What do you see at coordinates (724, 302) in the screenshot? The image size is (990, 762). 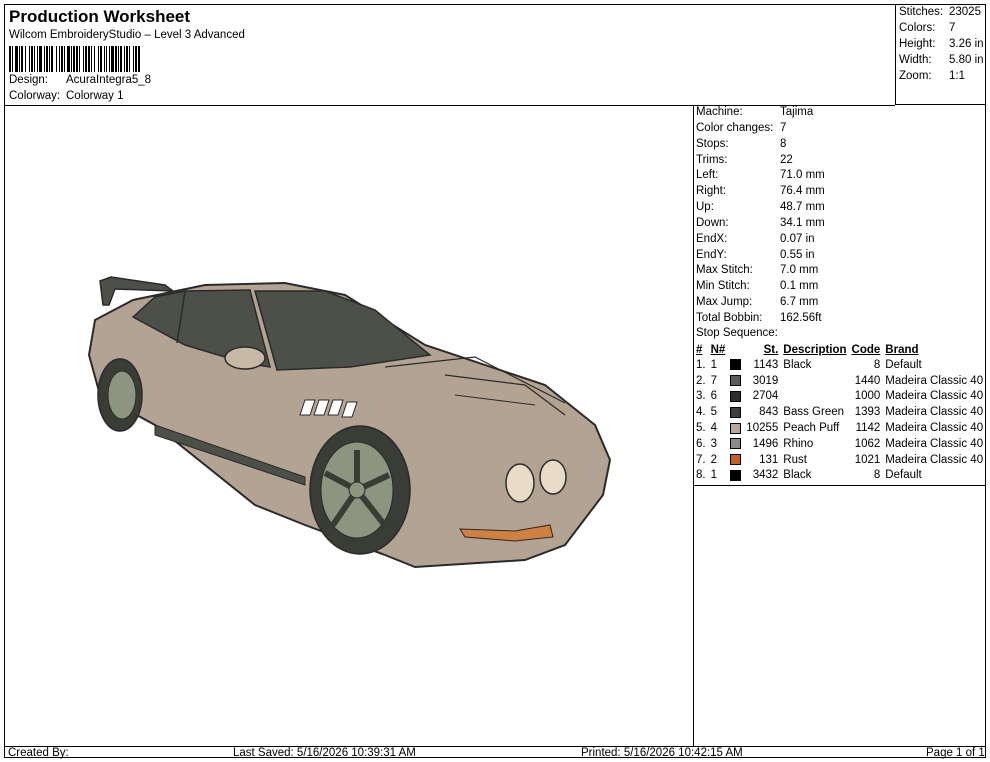 I see `detail-label: Max Jump:` at bounding box center [724, 302].